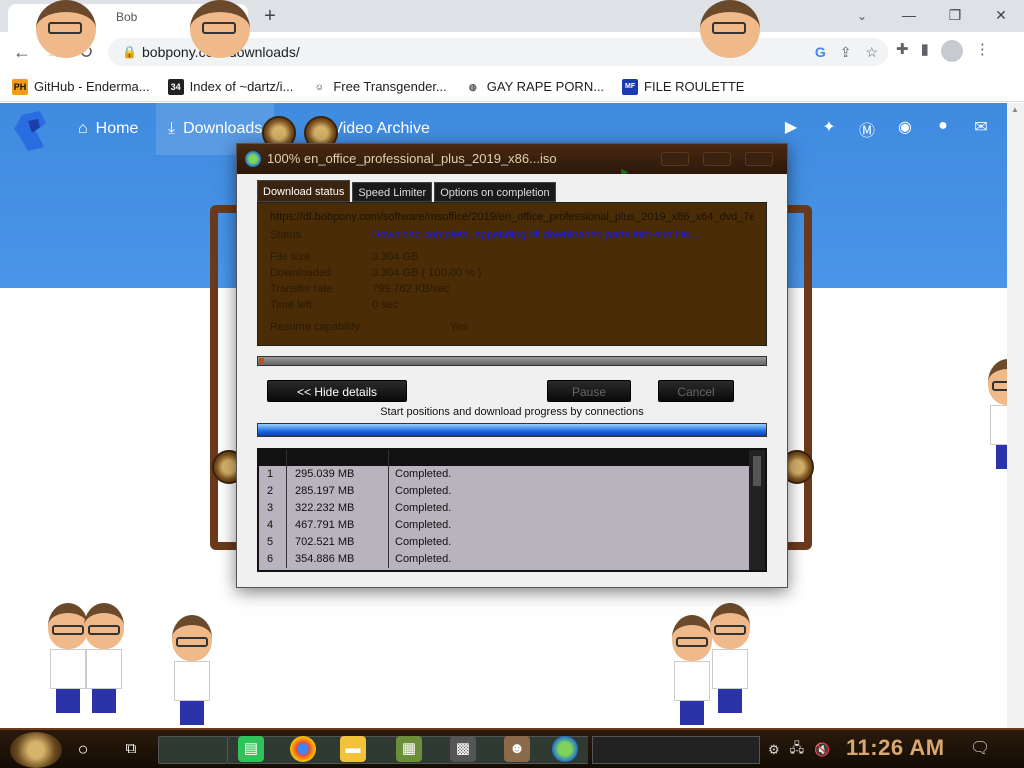 Image resolution: width=1024 pixels, height=768 pixels. What do you see at coordinates (951, 51) in the screenshot?
I see `profile-avatar` at bounding box center [951, 51].